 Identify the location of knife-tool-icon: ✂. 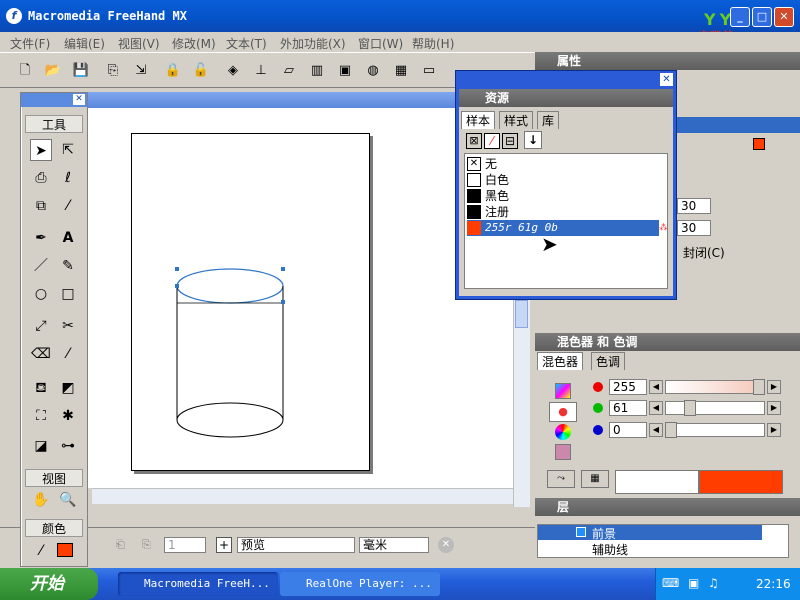
(68, 326).